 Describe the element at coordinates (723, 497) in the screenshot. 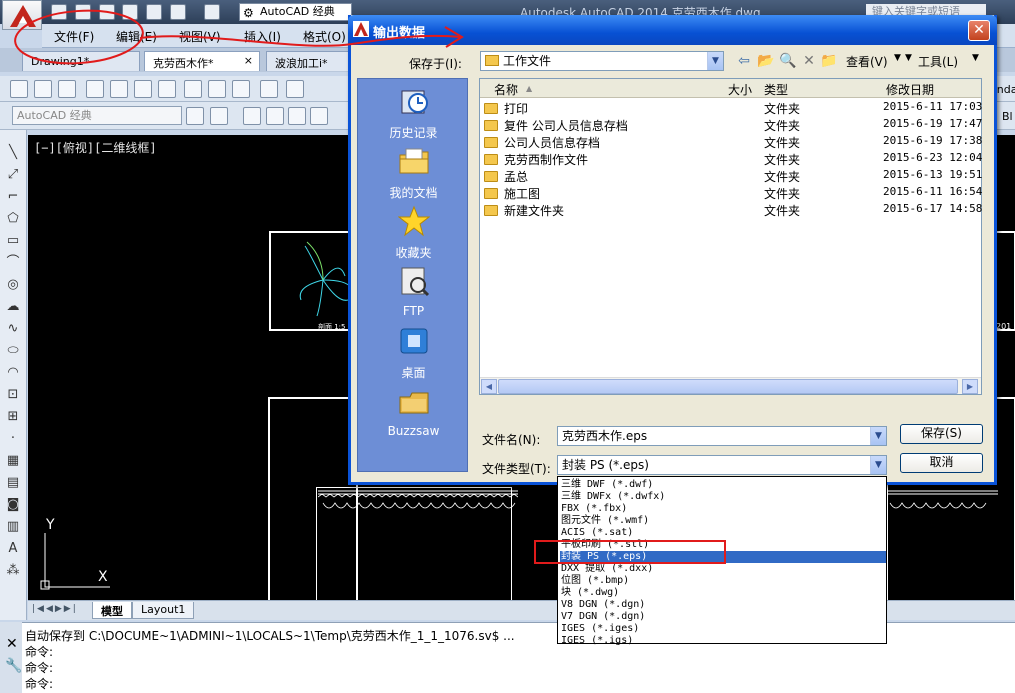

I see `filetype-option: 三维 DWFx (*.dwfx)` at that location.